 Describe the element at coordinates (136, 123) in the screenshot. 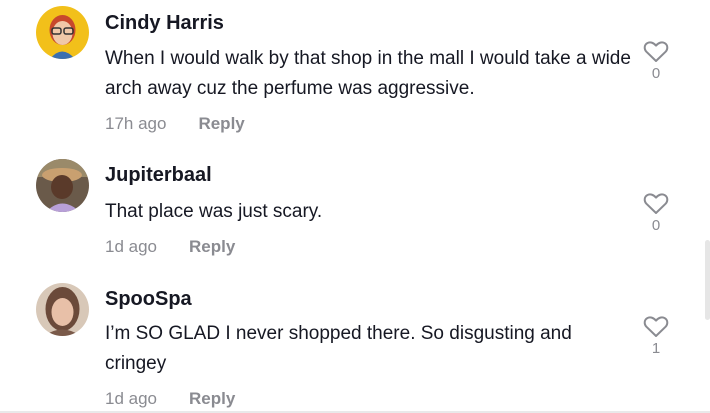

I see `comment-time: 17h ago` at that location.